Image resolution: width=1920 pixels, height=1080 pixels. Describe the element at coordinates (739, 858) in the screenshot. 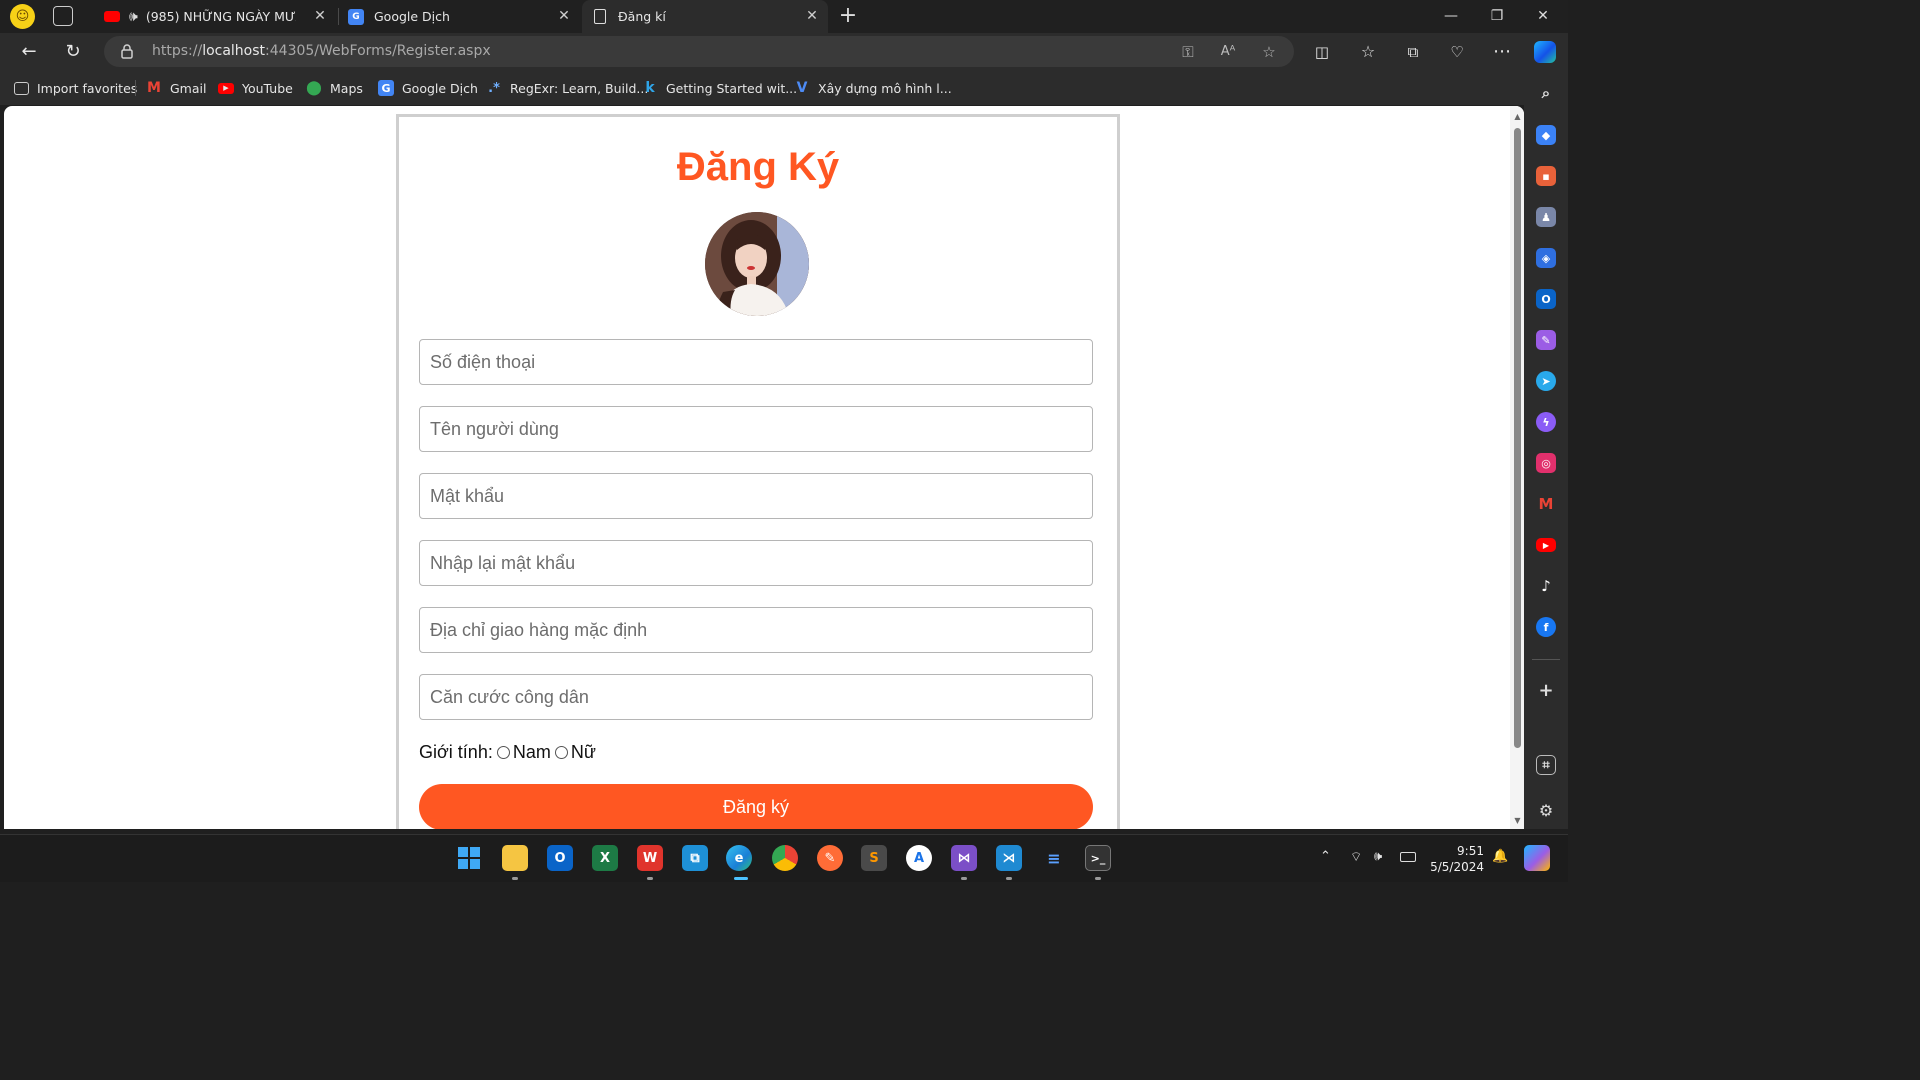

I see `edge-icon: e` at that location.